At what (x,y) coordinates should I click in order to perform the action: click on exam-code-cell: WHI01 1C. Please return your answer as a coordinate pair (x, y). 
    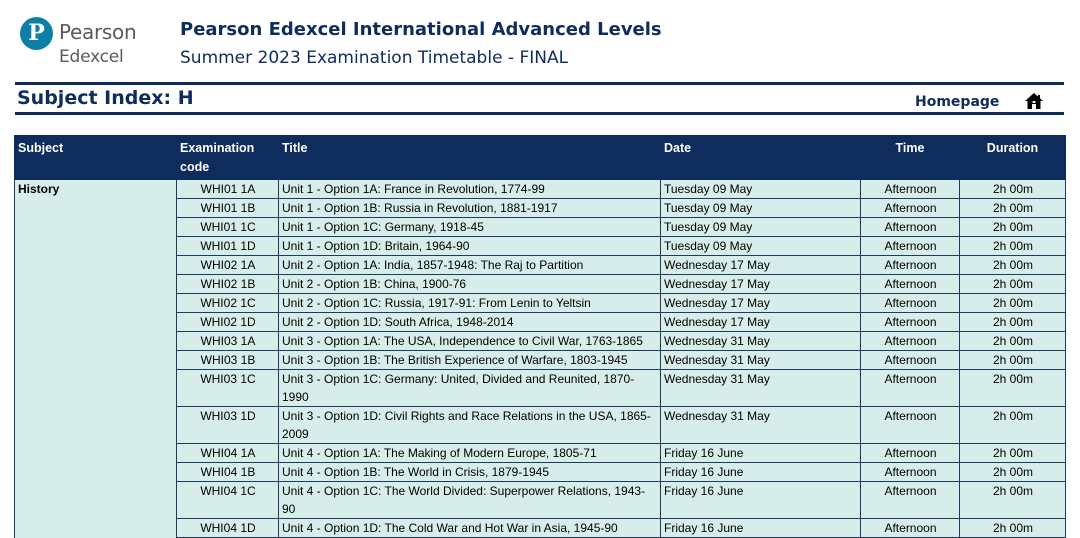
    Looking at the image, I should click on (227, 227).